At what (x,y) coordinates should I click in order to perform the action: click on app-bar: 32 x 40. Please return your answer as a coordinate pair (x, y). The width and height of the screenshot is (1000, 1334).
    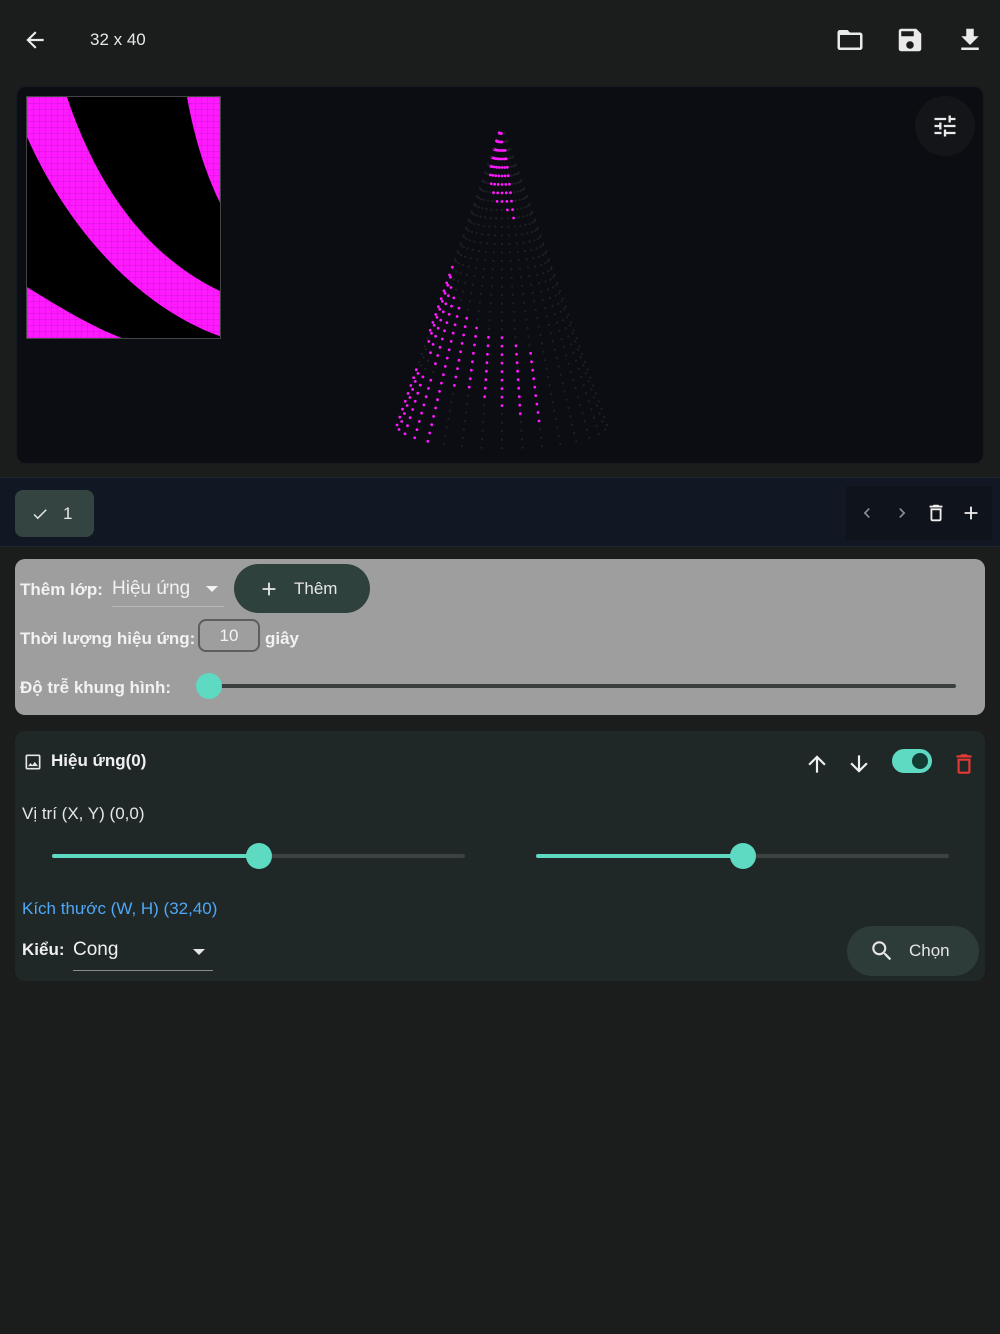
    Looking at the image, I should click on (500, 40).